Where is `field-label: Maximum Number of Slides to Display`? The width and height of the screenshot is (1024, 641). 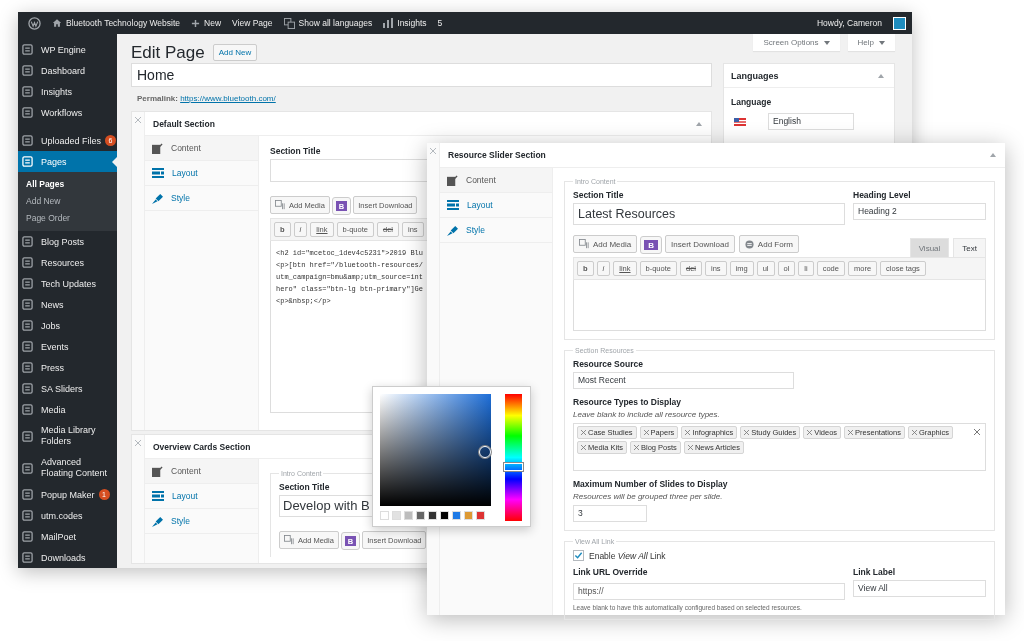
field-label: Maximum Number of Slides to Display is located at coordinates (650, 484).